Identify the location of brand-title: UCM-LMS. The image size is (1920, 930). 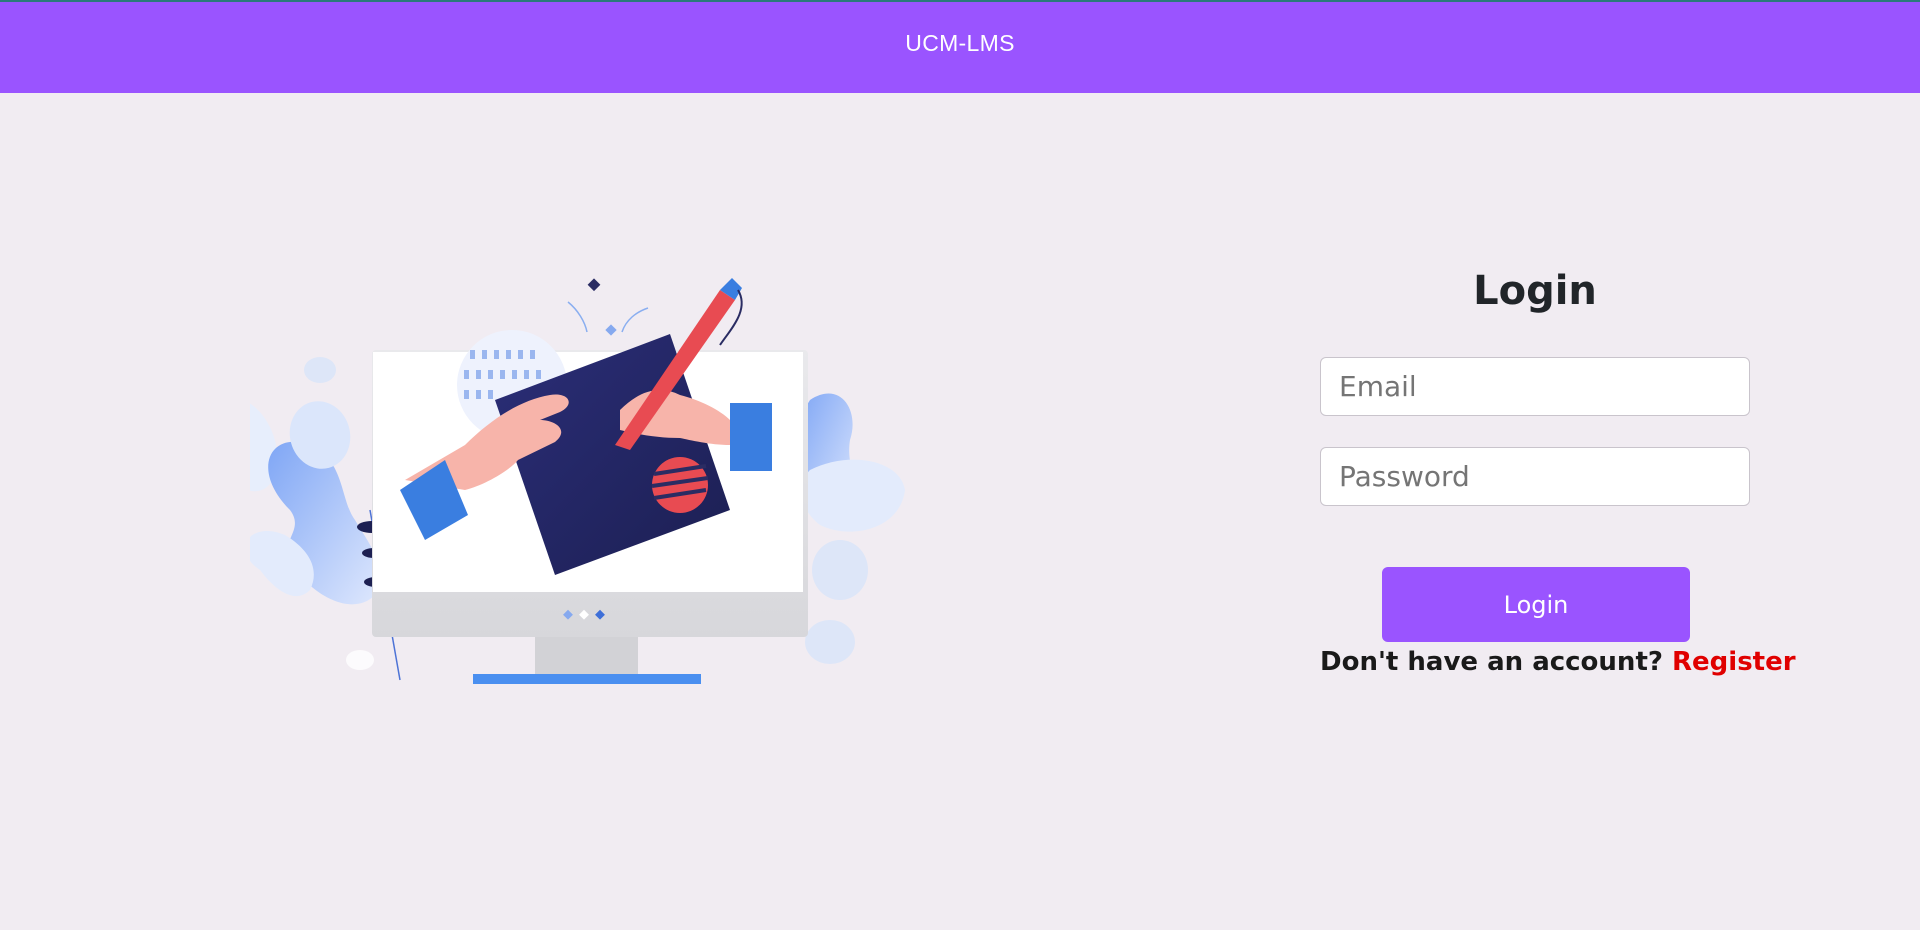
(959, 43).